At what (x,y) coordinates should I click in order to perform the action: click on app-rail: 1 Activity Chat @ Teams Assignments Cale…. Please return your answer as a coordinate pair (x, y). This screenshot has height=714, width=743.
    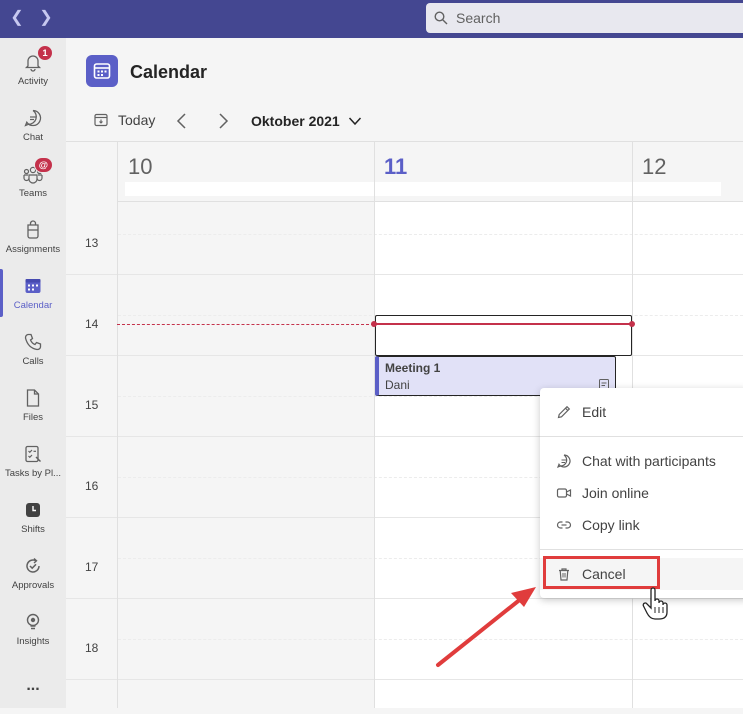
    Looking at the image, I should click on (33, 373).